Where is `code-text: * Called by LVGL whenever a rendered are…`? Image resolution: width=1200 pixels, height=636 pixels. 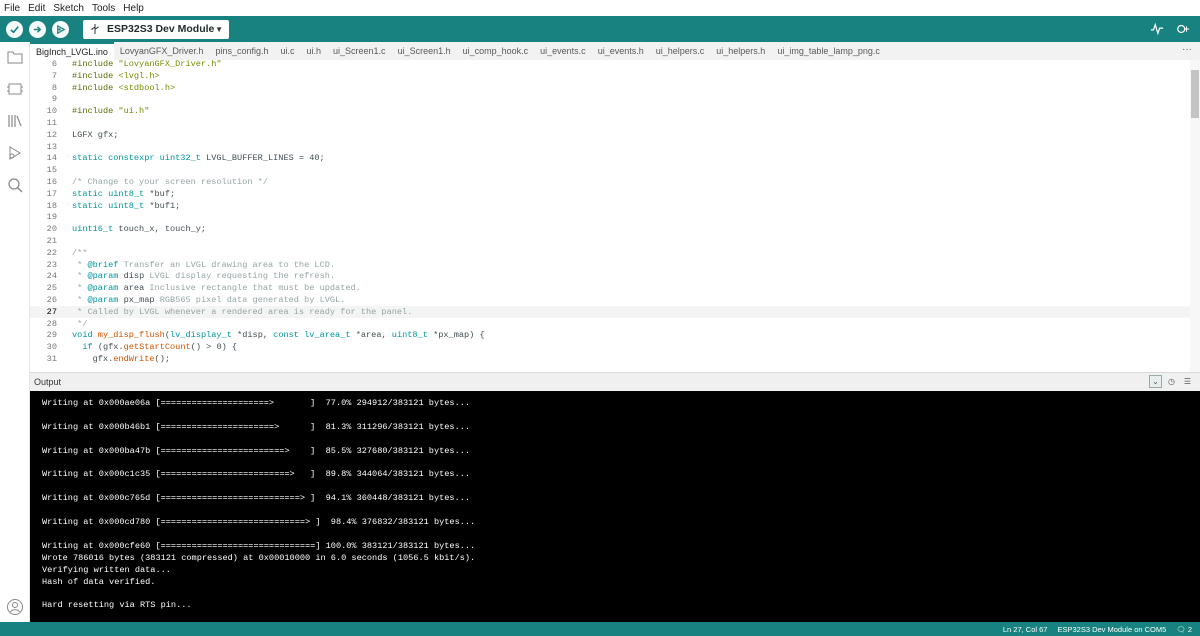 code-text: * Called by LVGL whenever a rendered are… is located at coordinates (242, 312).